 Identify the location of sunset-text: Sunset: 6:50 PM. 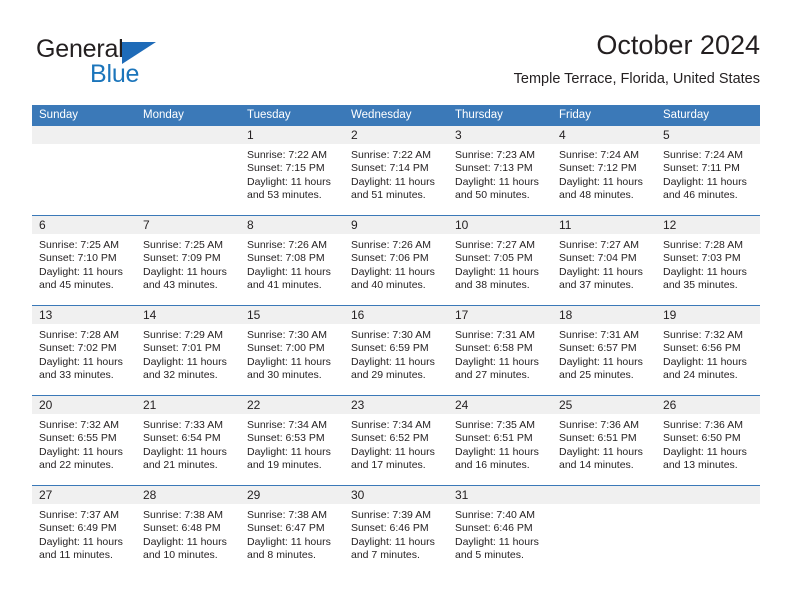
(702, 438).